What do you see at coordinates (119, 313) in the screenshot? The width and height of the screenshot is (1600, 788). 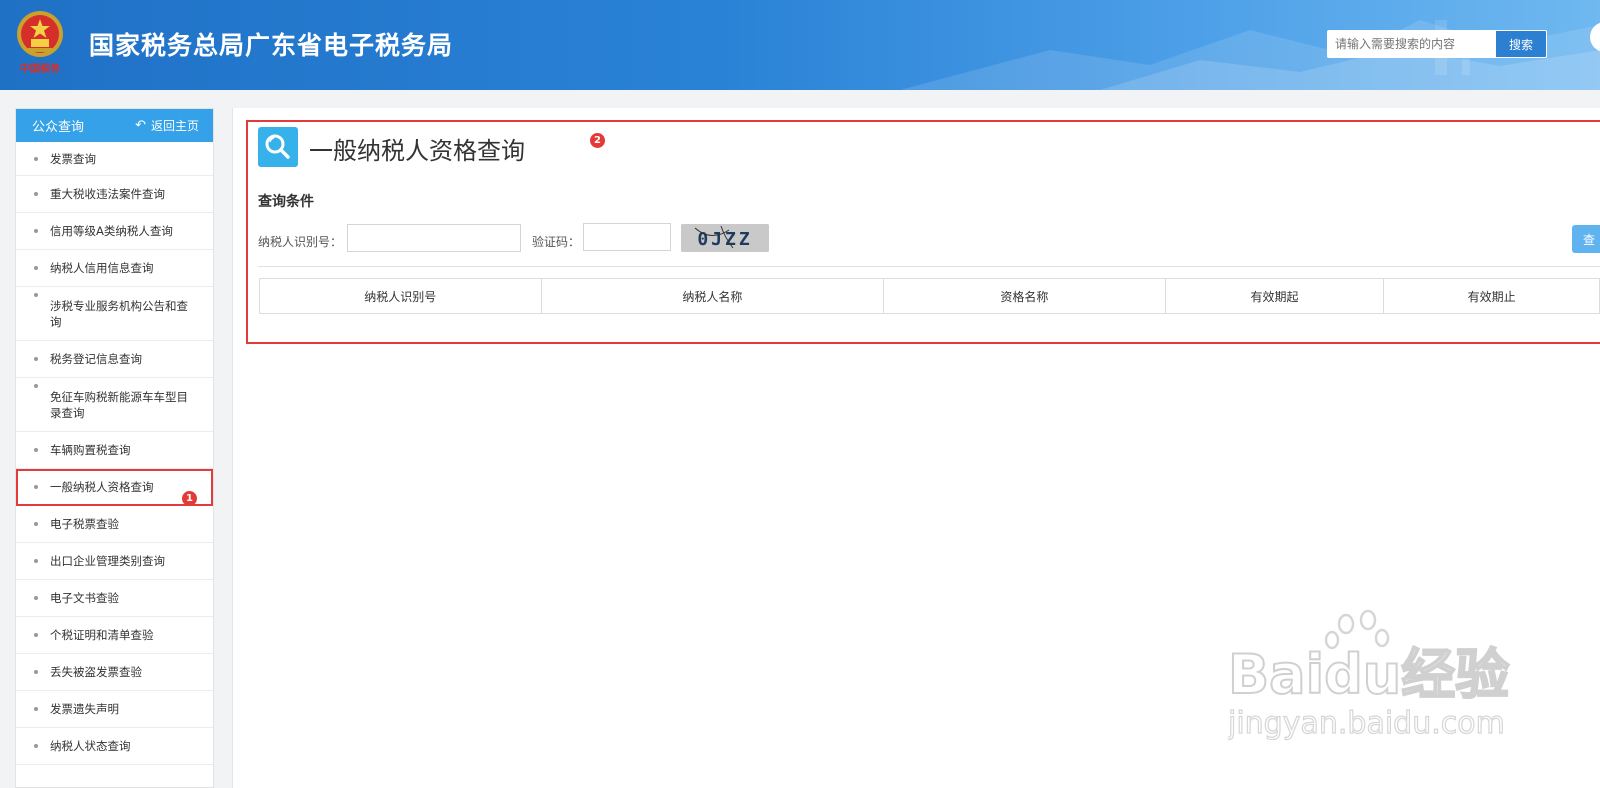 I see `sidebar-item-label: 涉税专业服务机构公告和查询` at bounding box center [119, 313].